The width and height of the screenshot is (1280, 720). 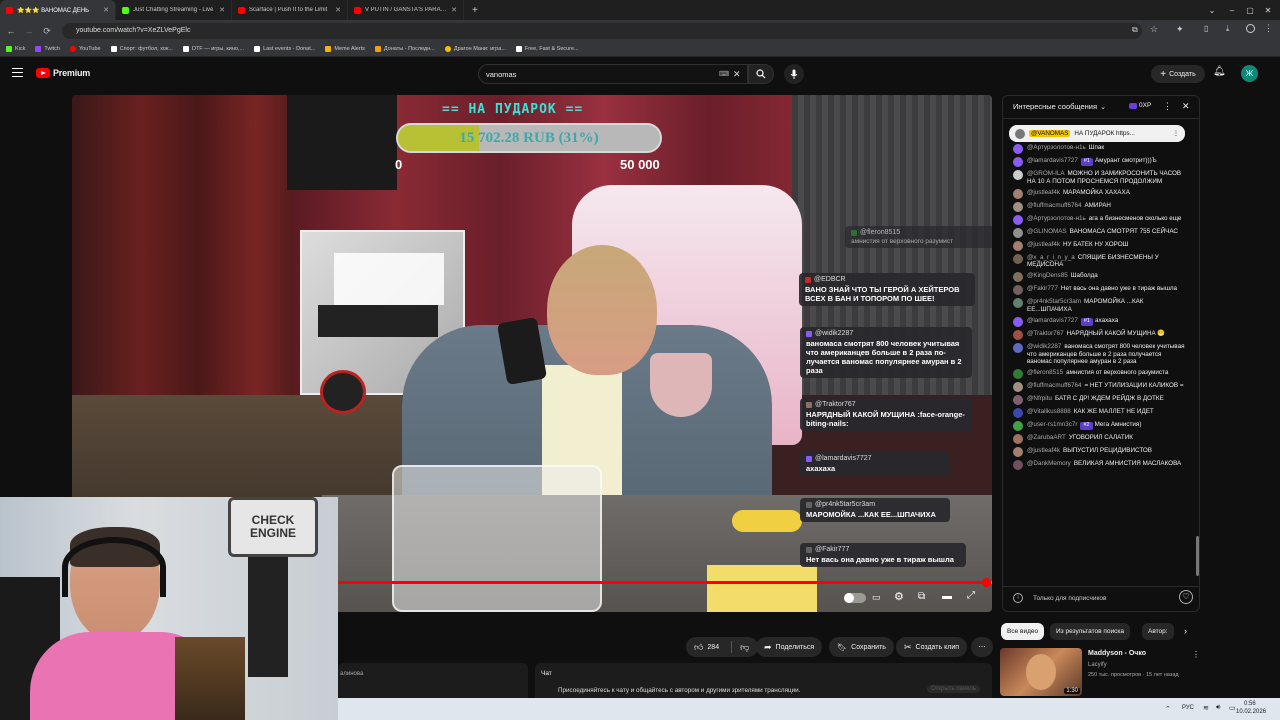 What do you see at coordinates (1046, 173) in the screenshot?
I see `chat-username: @GROM-ILA` at bounding box center [1046, 173].